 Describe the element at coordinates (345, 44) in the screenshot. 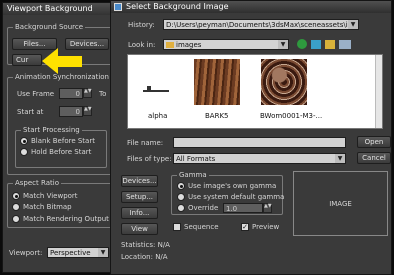

I see `view-menu-icon` at that location.